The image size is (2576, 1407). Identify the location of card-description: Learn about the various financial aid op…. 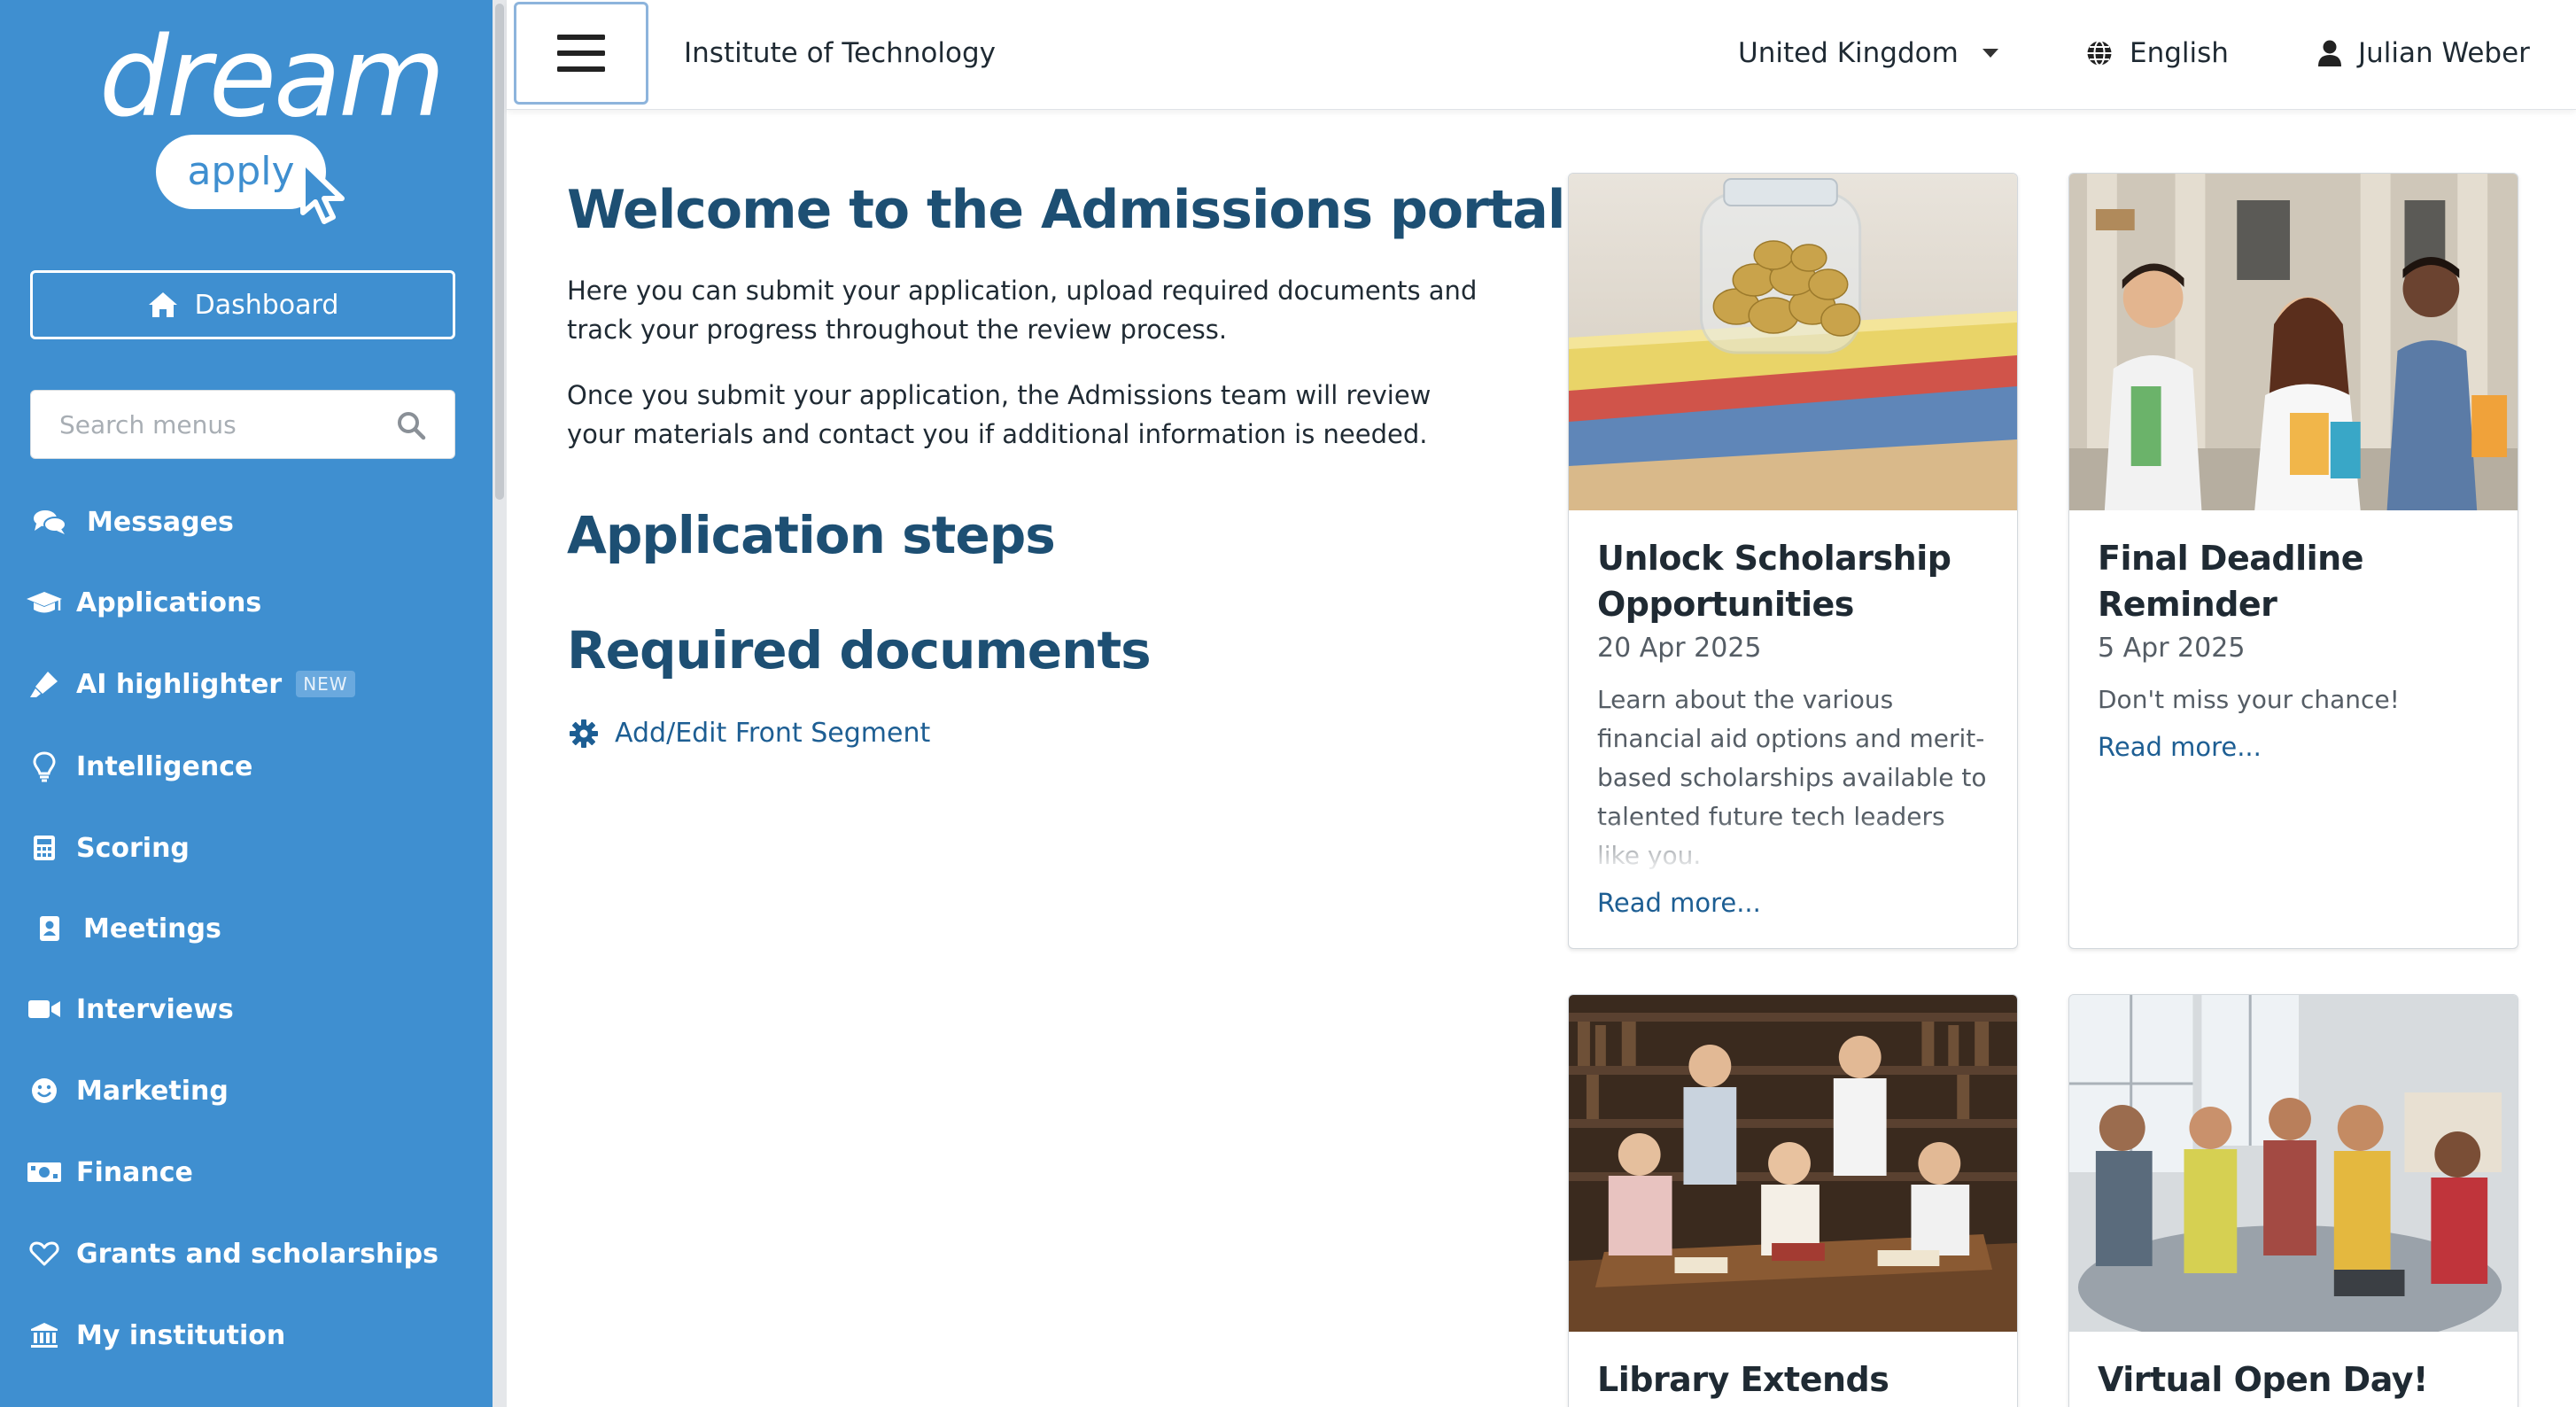
(1792, 778).